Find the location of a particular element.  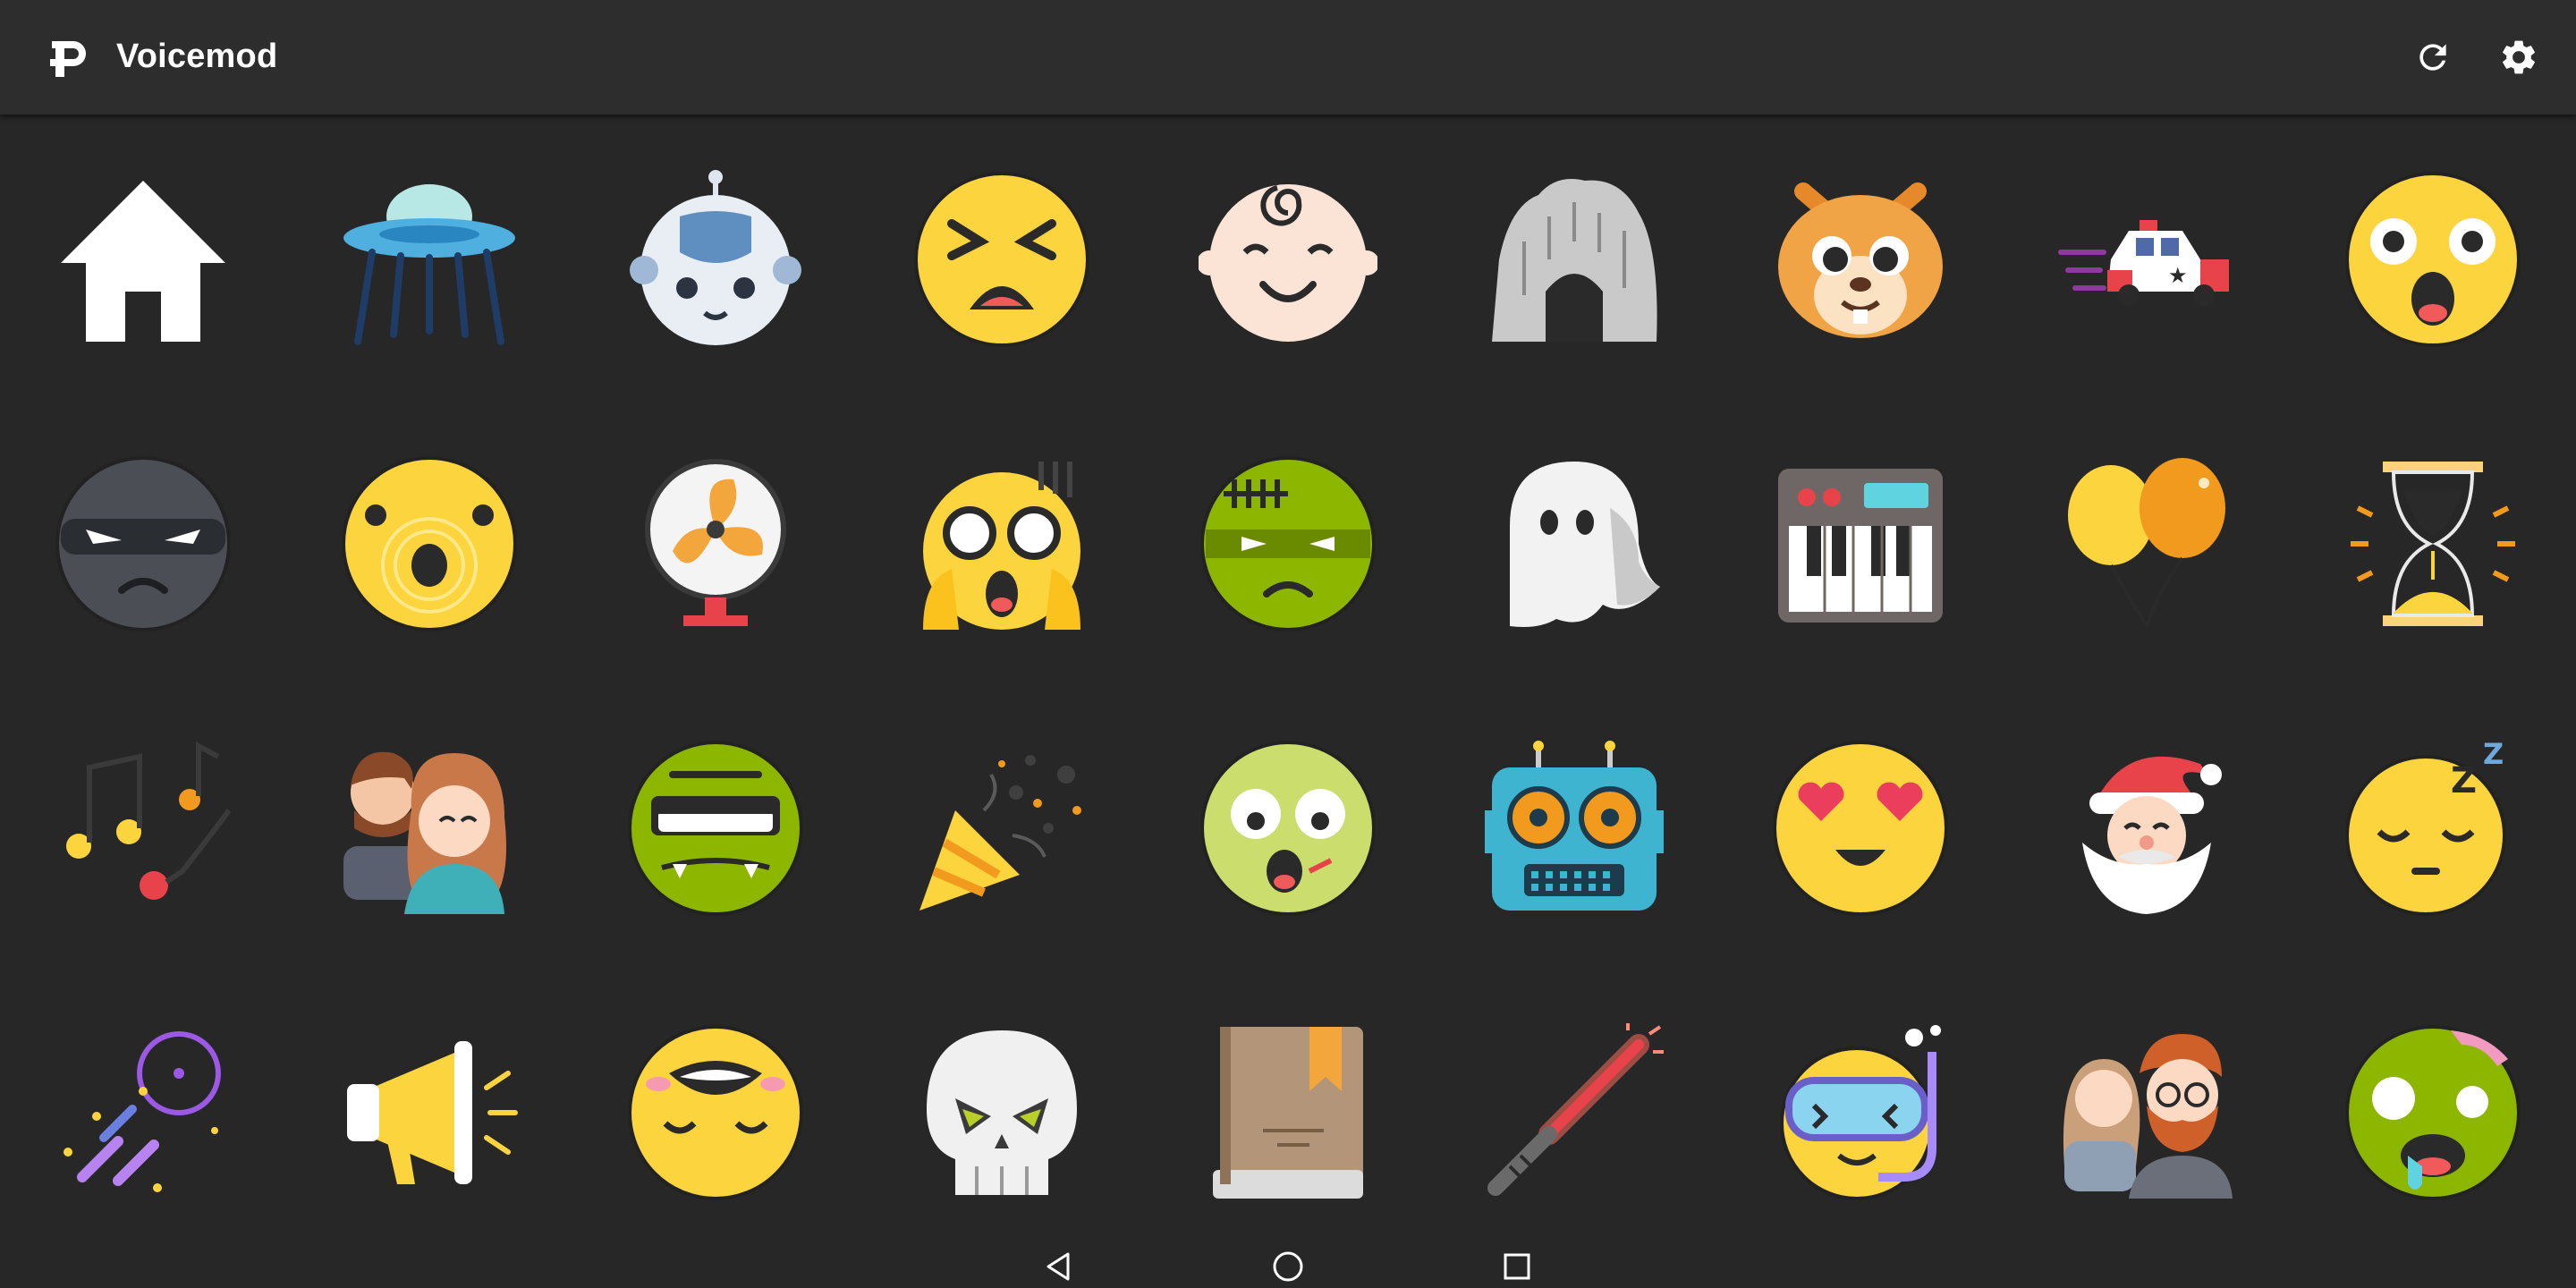

refresh-icon is located at coordinates (2432, 57).